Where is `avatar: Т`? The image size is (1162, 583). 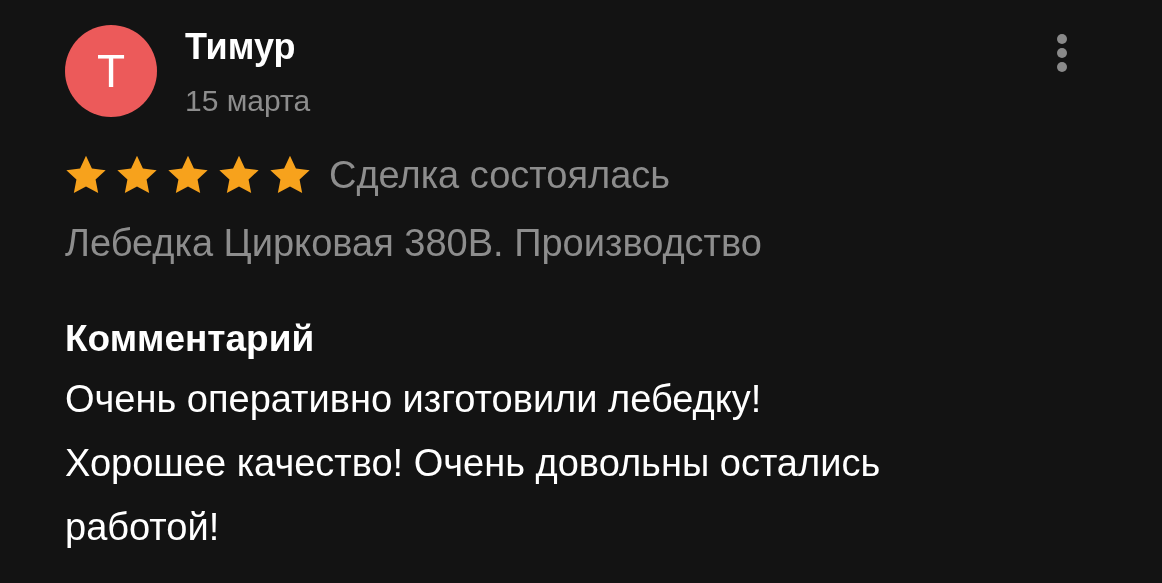
avatar: Т is located at coordinates (111, 71).